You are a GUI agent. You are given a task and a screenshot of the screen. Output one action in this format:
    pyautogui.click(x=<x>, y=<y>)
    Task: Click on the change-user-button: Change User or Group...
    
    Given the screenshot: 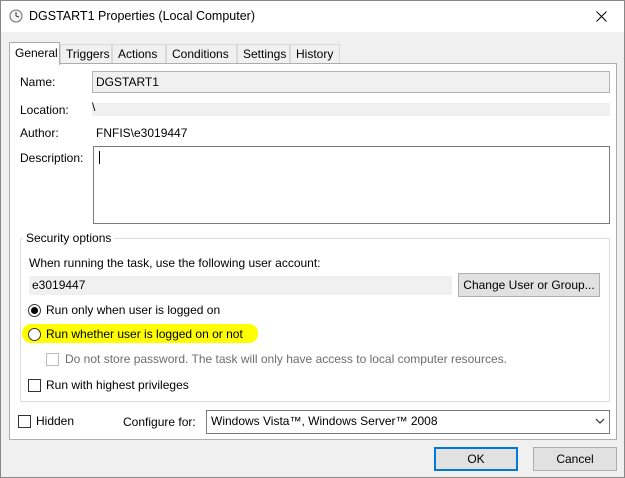 What is the action you would take?
    pyautogui.click(x=529, y=285)
    